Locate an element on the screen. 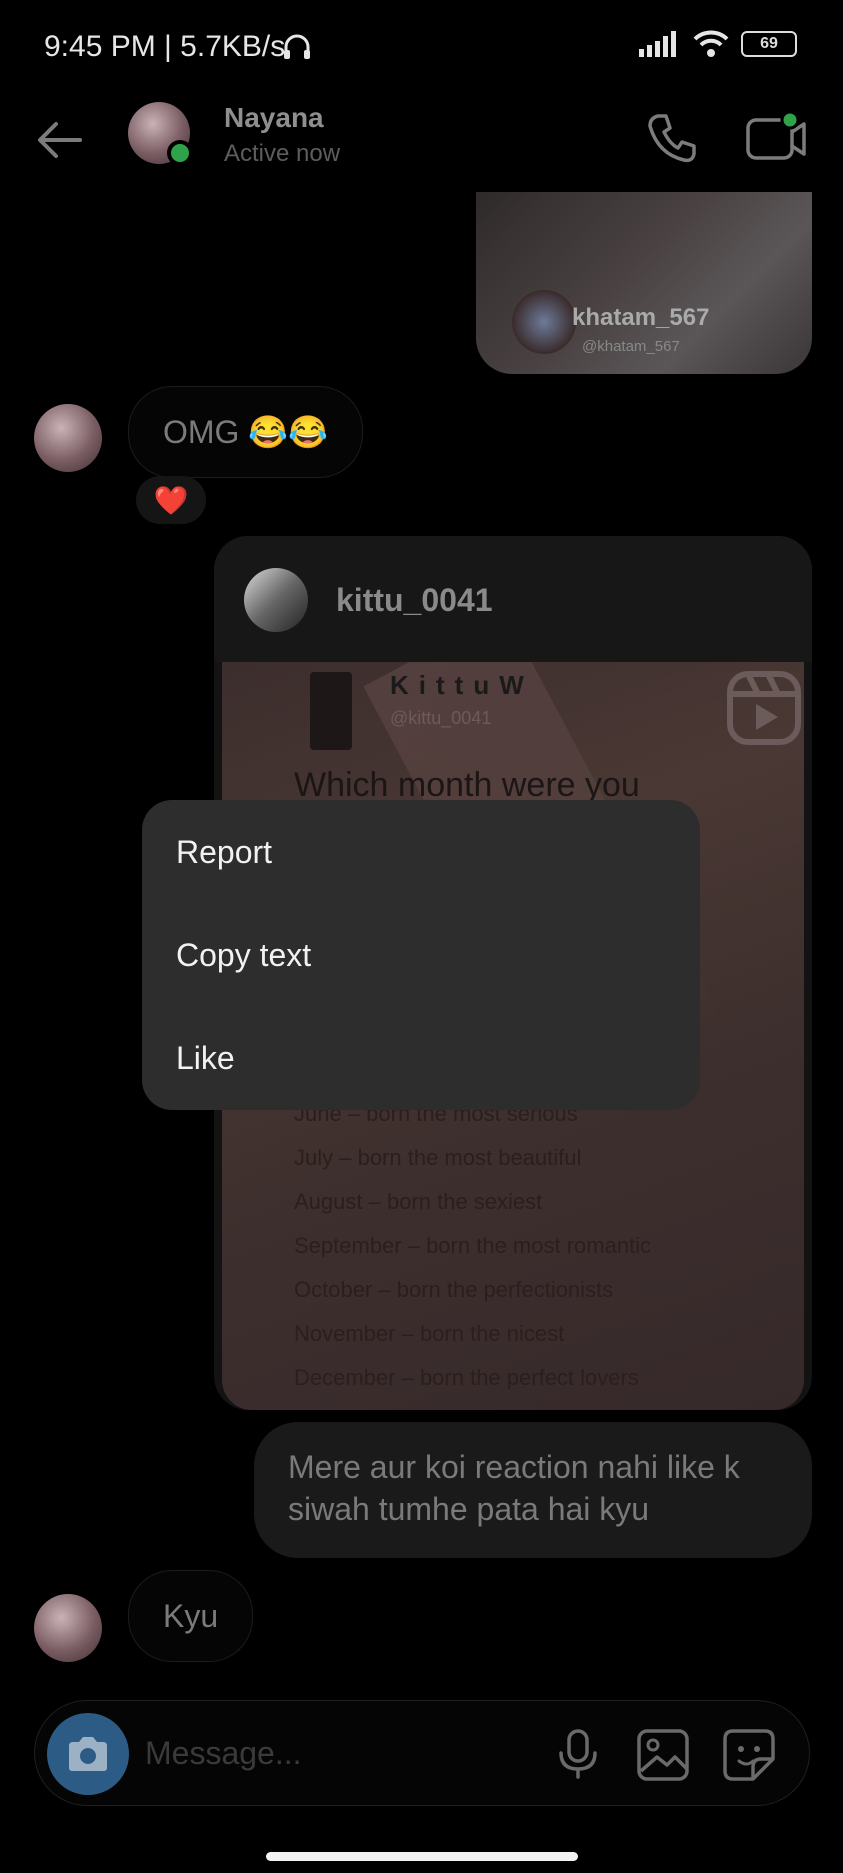  message-bubble: Kyu is located at coordinates (191, 1616).